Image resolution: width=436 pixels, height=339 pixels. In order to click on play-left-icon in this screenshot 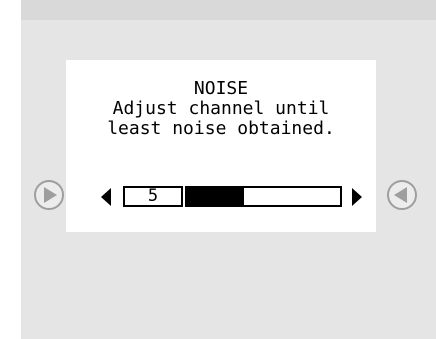, I will do `click(400, 195)`.